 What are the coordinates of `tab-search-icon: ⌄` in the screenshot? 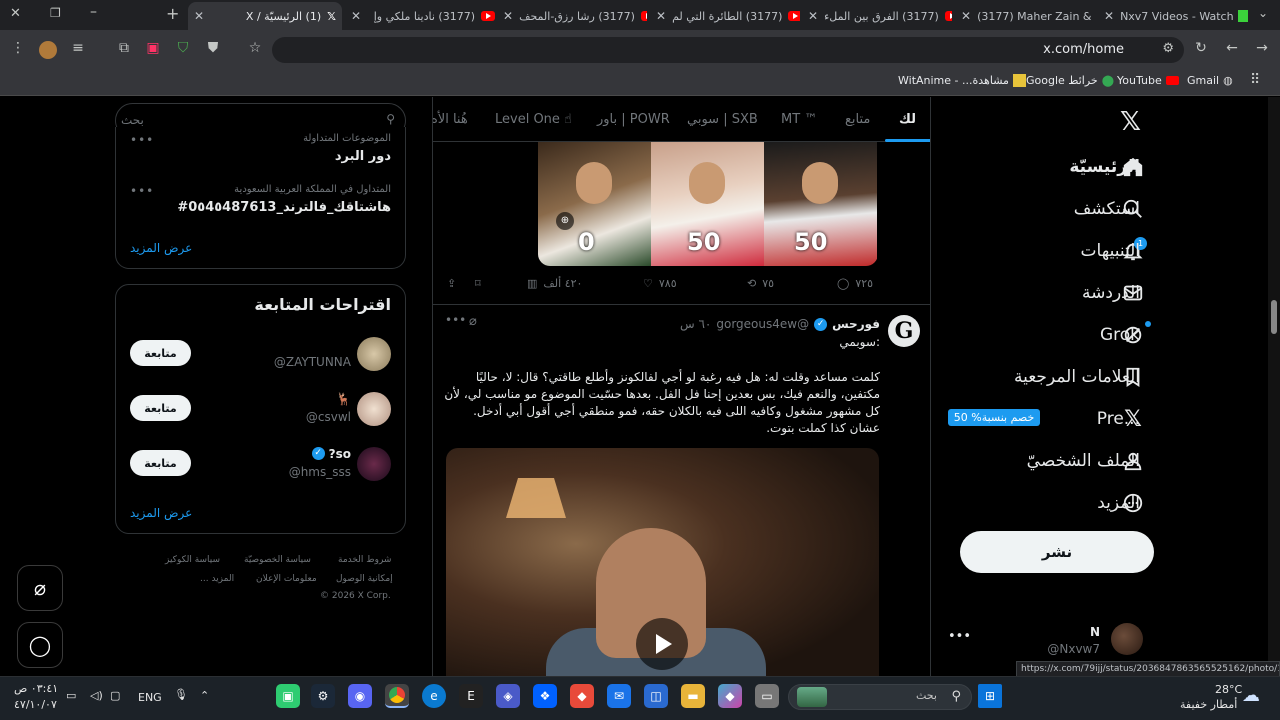 It's located at (1263, 13).